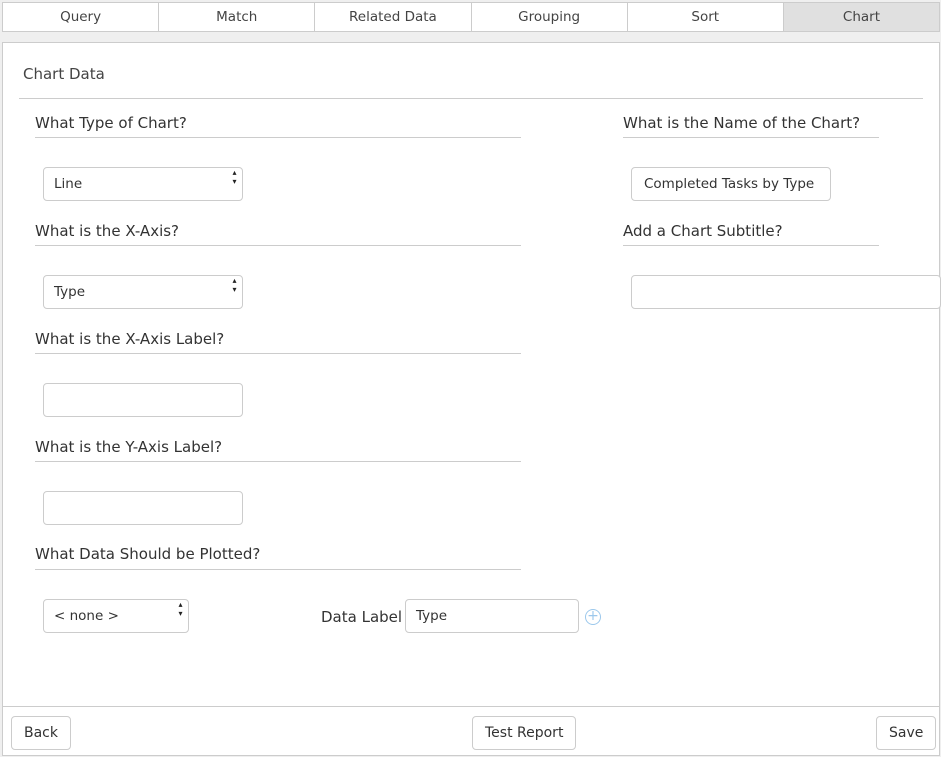 Image resolution: width=941 pixels, height=757 pixels. What do you see at coordinates (64, 74) in the screenshot?
I see `section-title: Chart Data` at bounding box center [64, 74].